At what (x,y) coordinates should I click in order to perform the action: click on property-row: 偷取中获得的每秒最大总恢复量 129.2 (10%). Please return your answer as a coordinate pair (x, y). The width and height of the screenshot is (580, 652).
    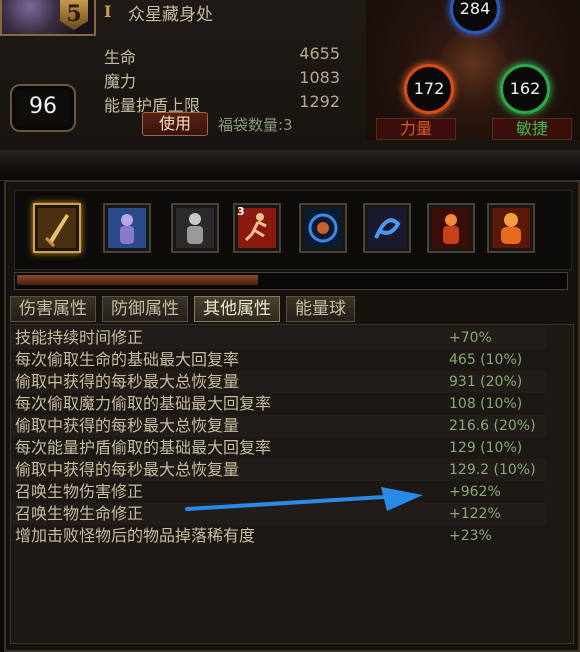
    Looking at the image, I should click on (279, 470).